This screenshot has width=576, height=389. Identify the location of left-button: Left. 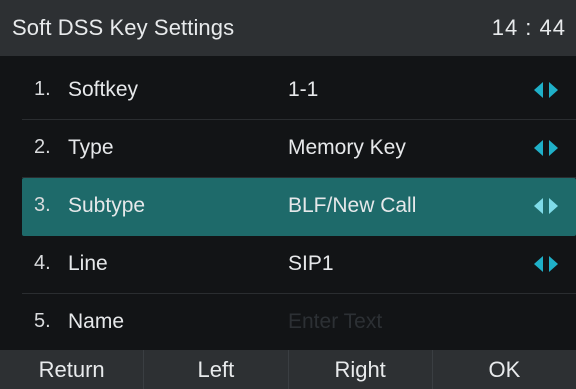
(216, 369).